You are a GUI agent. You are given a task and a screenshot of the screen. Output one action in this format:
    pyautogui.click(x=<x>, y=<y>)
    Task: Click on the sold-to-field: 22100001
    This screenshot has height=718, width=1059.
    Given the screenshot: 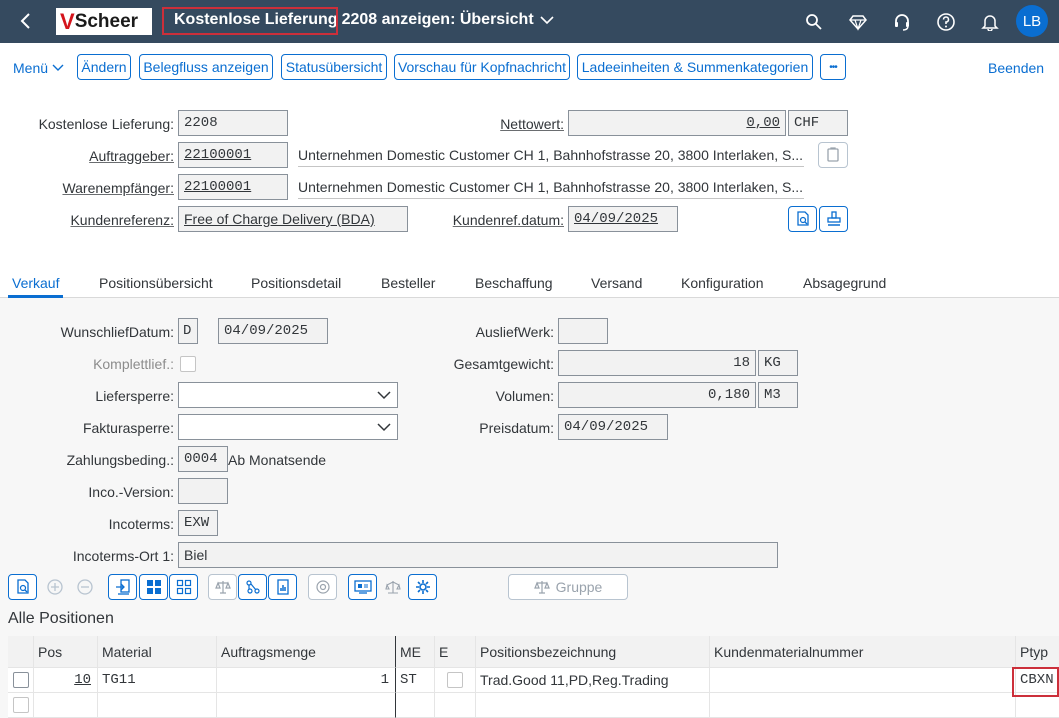 What is the action you would take?
    pyautogui.click(x=233, y=155)
    